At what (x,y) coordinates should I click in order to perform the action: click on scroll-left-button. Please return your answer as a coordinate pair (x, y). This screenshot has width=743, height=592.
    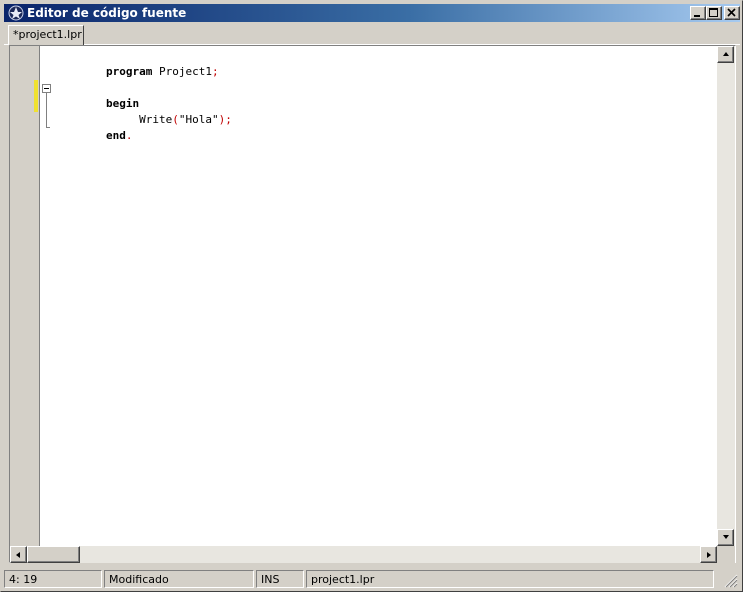
    Looking at the image, I should click on (18, 554).